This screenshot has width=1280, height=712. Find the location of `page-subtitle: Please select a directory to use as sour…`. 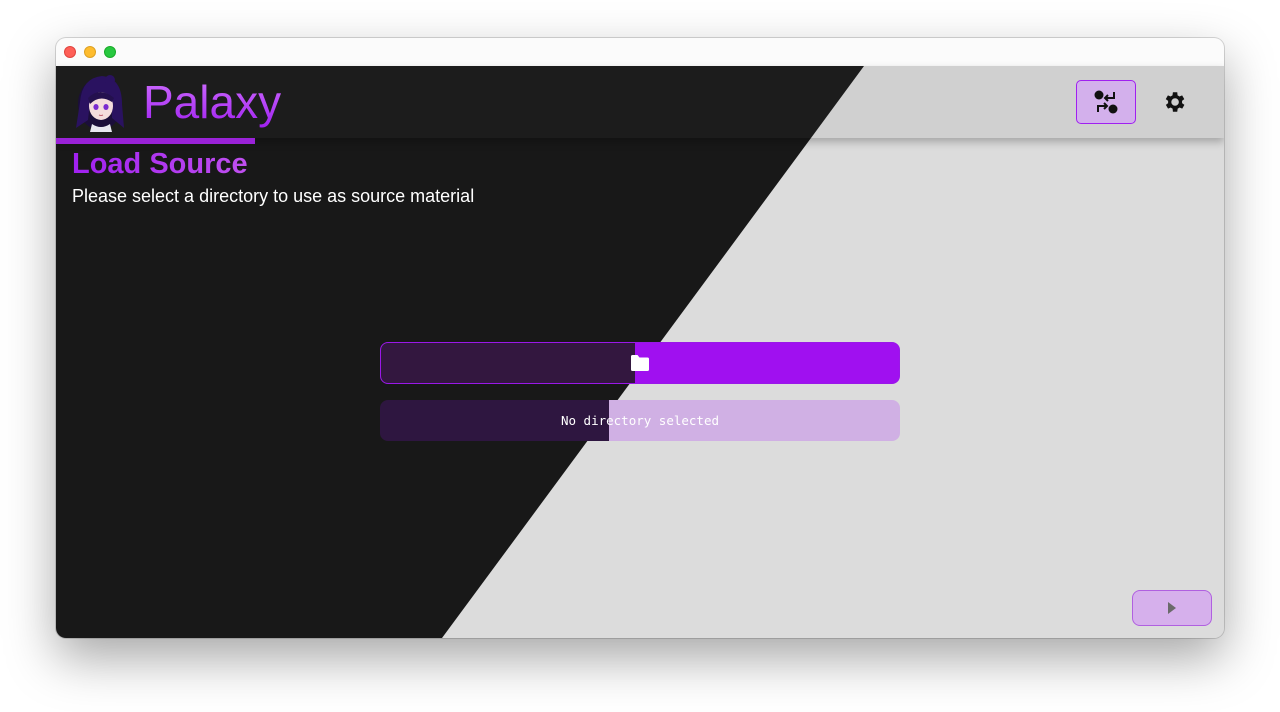

page-subtitle: Please select a directory to use as sour… is located at coordinates (273, 196).